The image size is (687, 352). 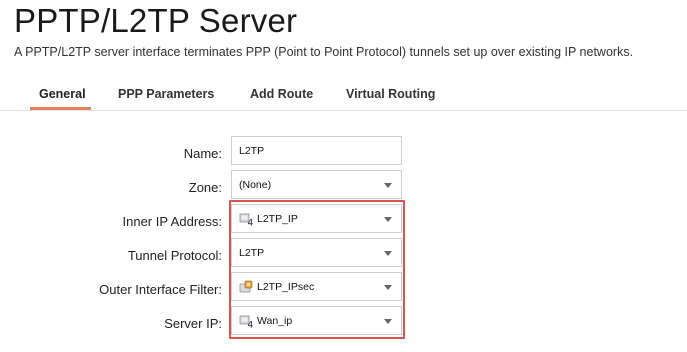 I want to click on chevron-down-icon, so click(x=388, y=185).